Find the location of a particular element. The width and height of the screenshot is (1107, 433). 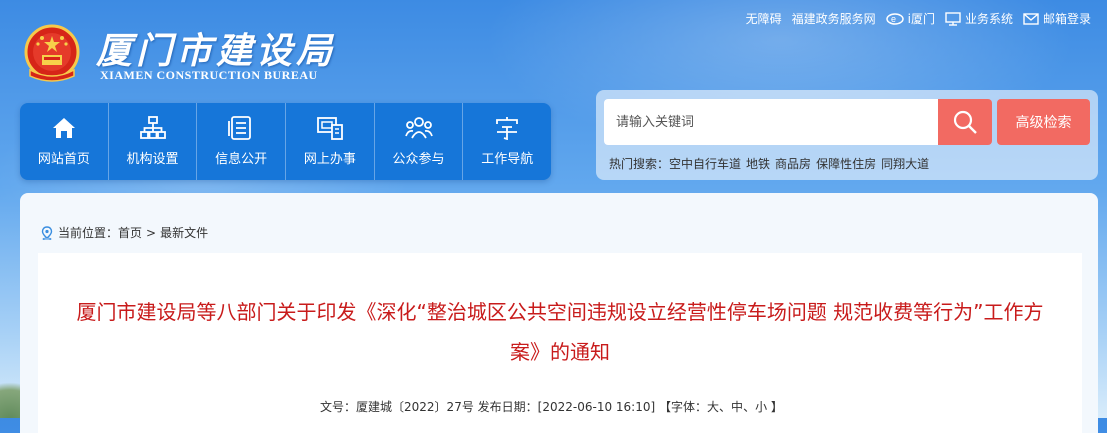

site-logo-subtitle: XIAMEN CONSTRUCTION BUREAU is located at coordinates (209, 75).